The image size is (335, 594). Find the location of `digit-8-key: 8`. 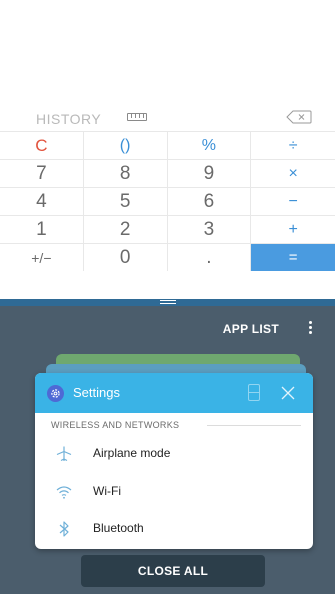

digit-8-key: 8 is located at coordinates (125, 173).